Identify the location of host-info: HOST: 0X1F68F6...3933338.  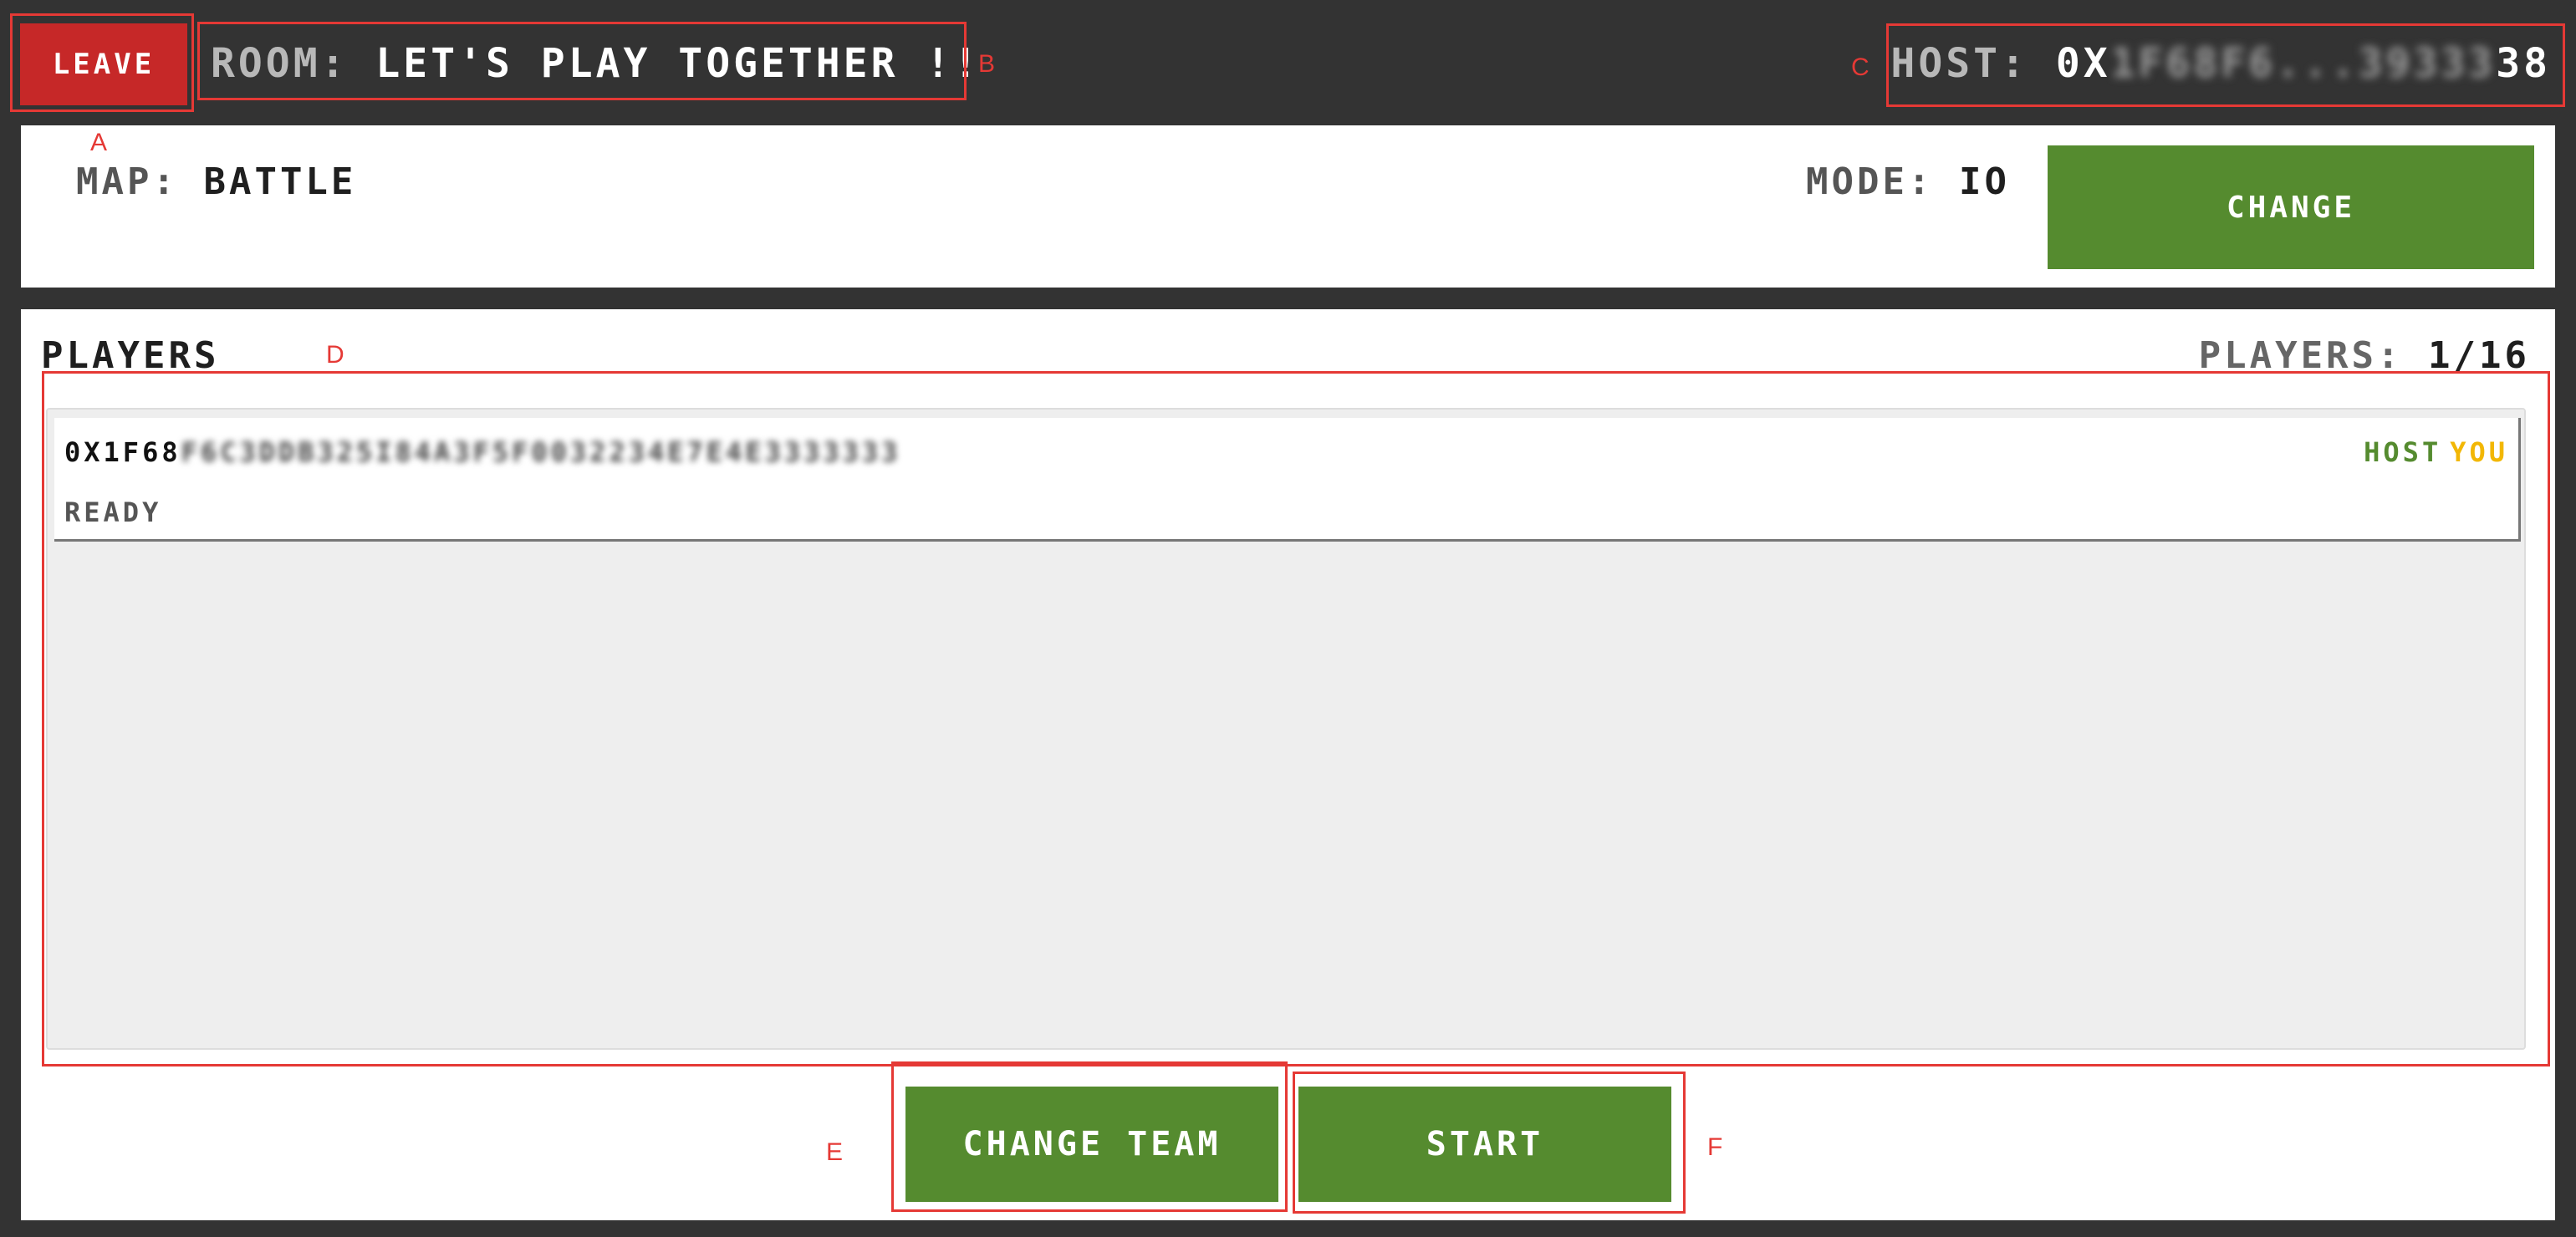
(2220, 63).